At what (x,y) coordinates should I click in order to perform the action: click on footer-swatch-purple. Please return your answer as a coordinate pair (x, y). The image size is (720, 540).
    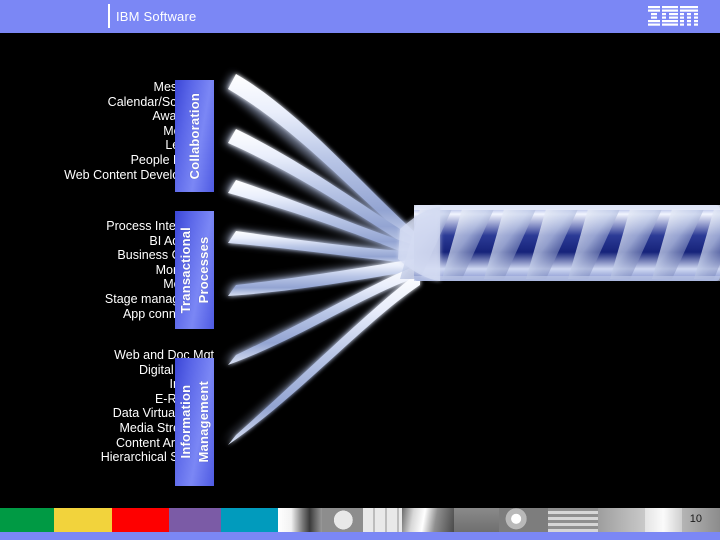
    Looking at the image, I should click on (195, 520).